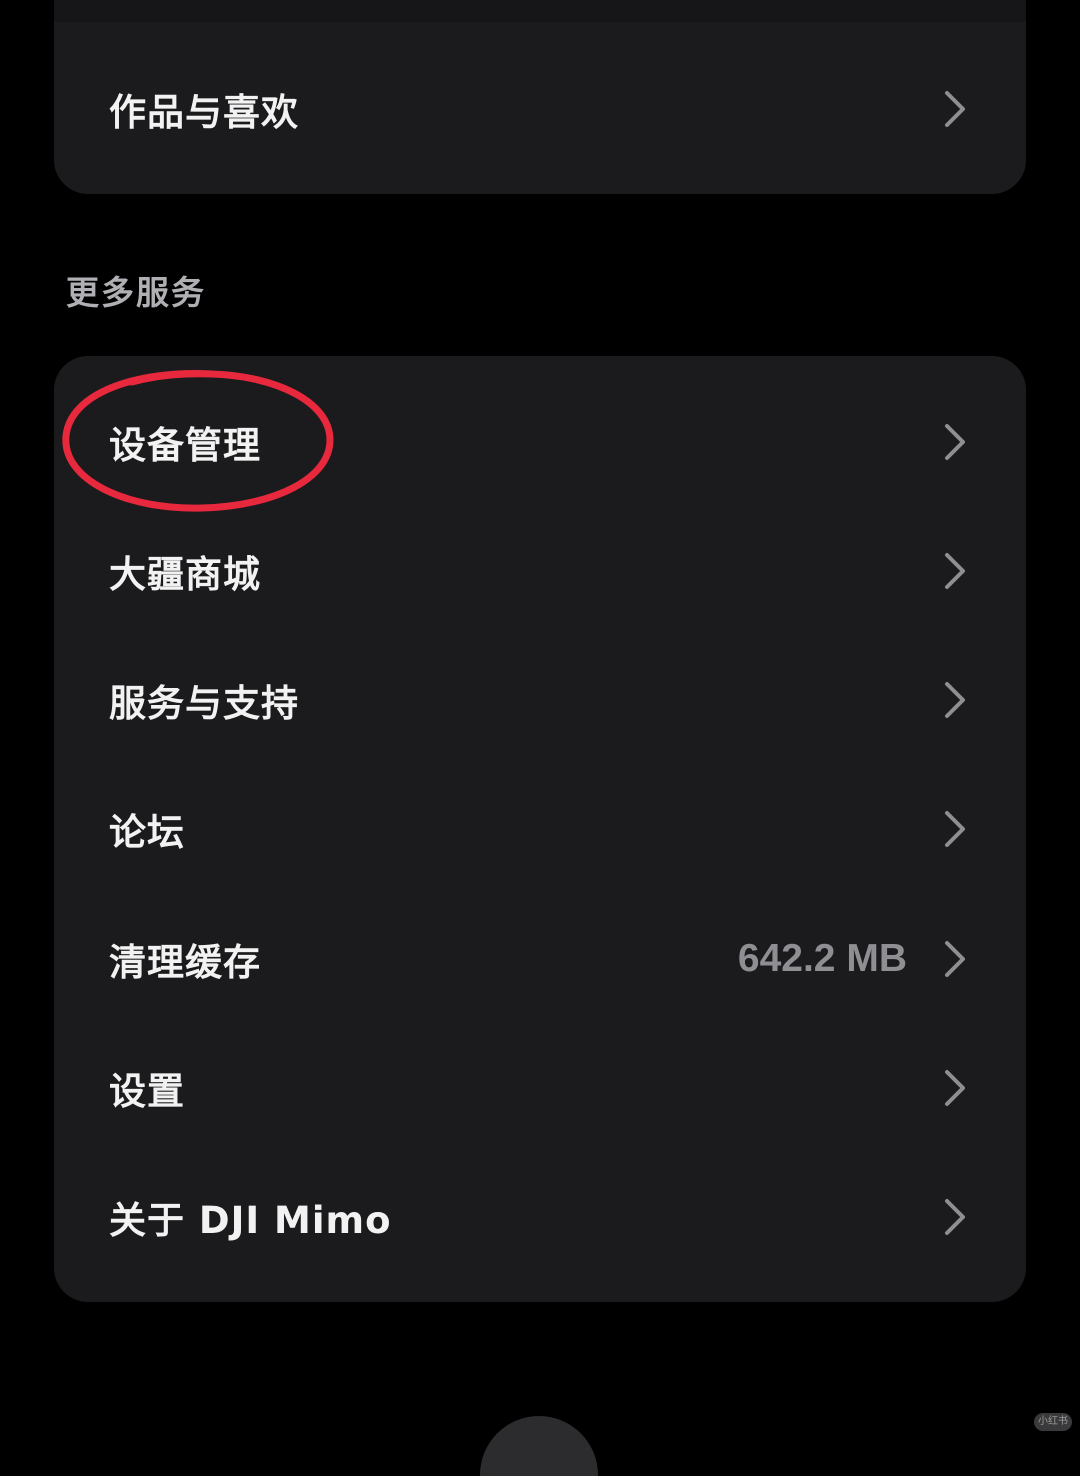 This screenshot has width=1080, height=1476. What do you see at coordinates (185, 574) in the screenshot?
I see `menu-item-label: 大疆商城` at bounding box center [185, 574].